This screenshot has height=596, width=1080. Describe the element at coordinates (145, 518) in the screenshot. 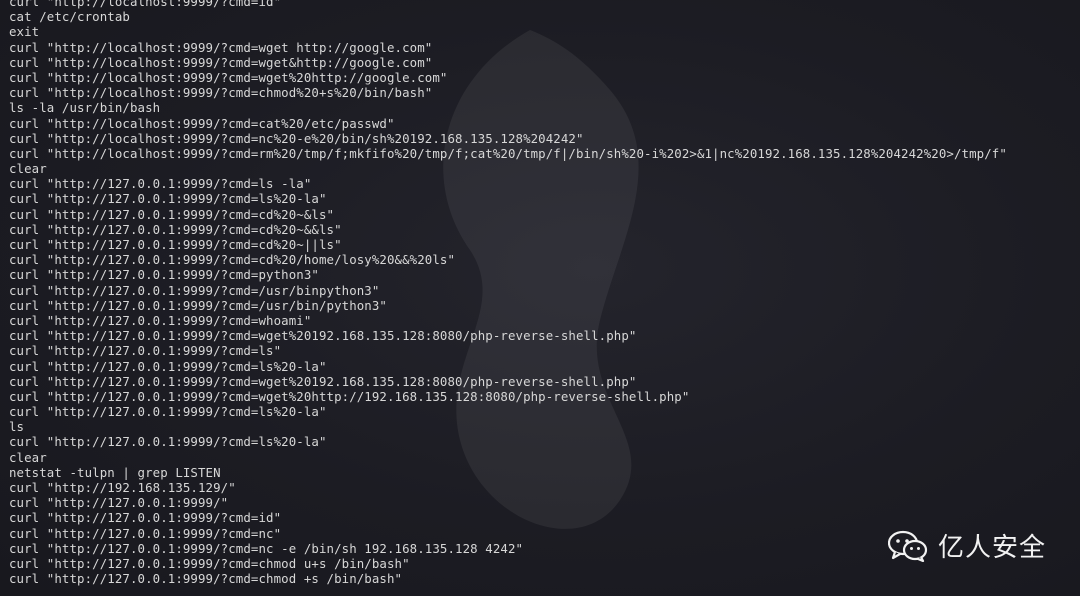

I see `terminal-line: curl "http://127.0.0.1:9999/?cmd=id"` at that location.